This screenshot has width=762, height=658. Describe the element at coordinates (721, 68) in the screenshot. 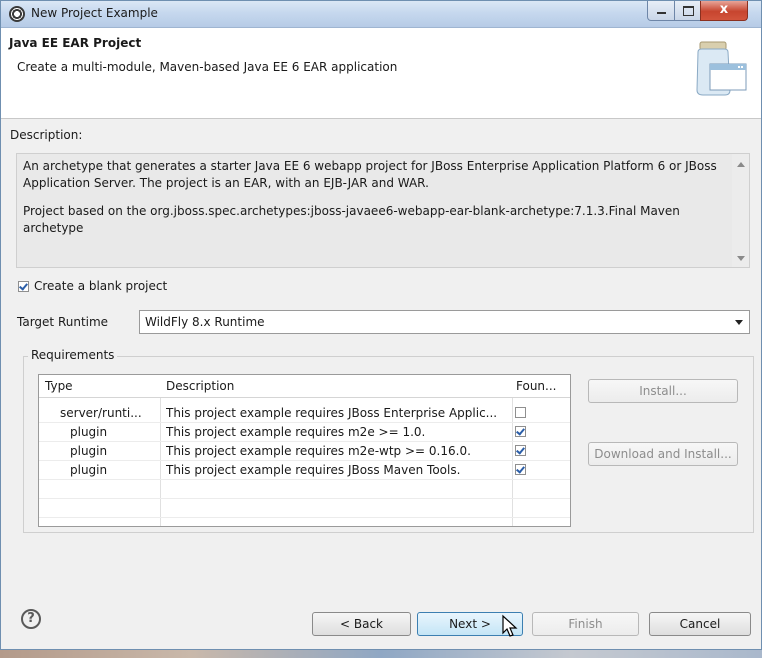

I see `jar-icon` at that location.